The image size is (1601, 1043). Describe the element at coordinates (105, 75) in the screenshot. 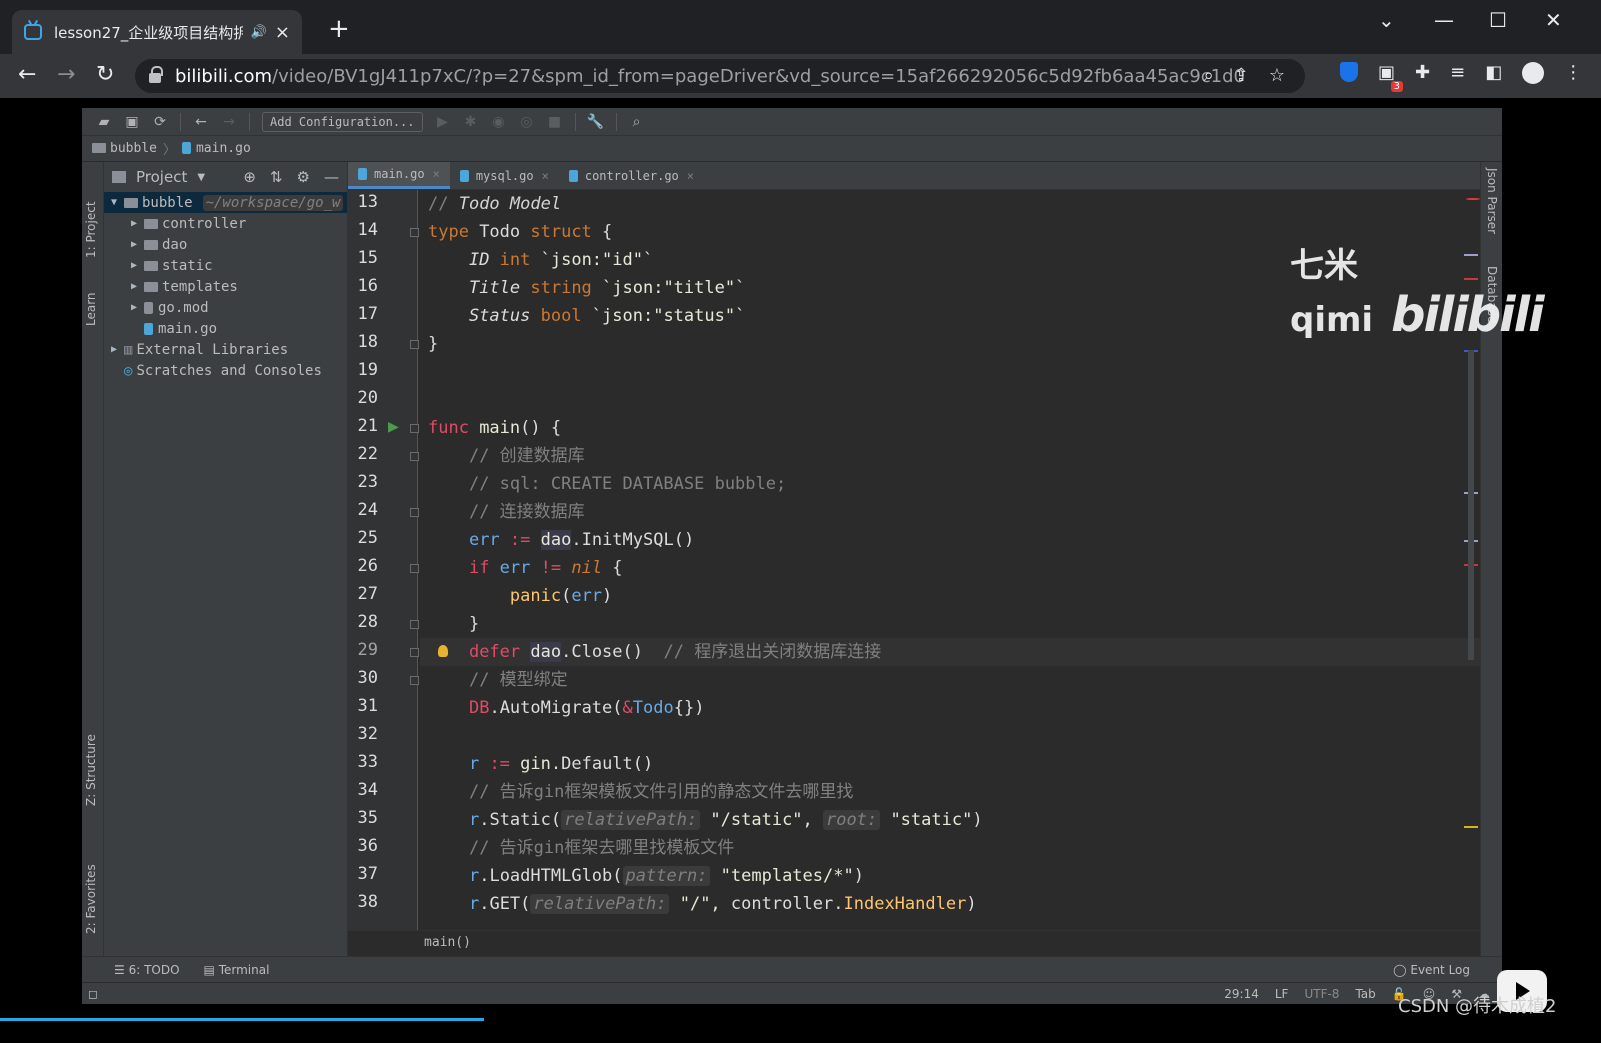

I see `reload-icon: ↻` at that location.